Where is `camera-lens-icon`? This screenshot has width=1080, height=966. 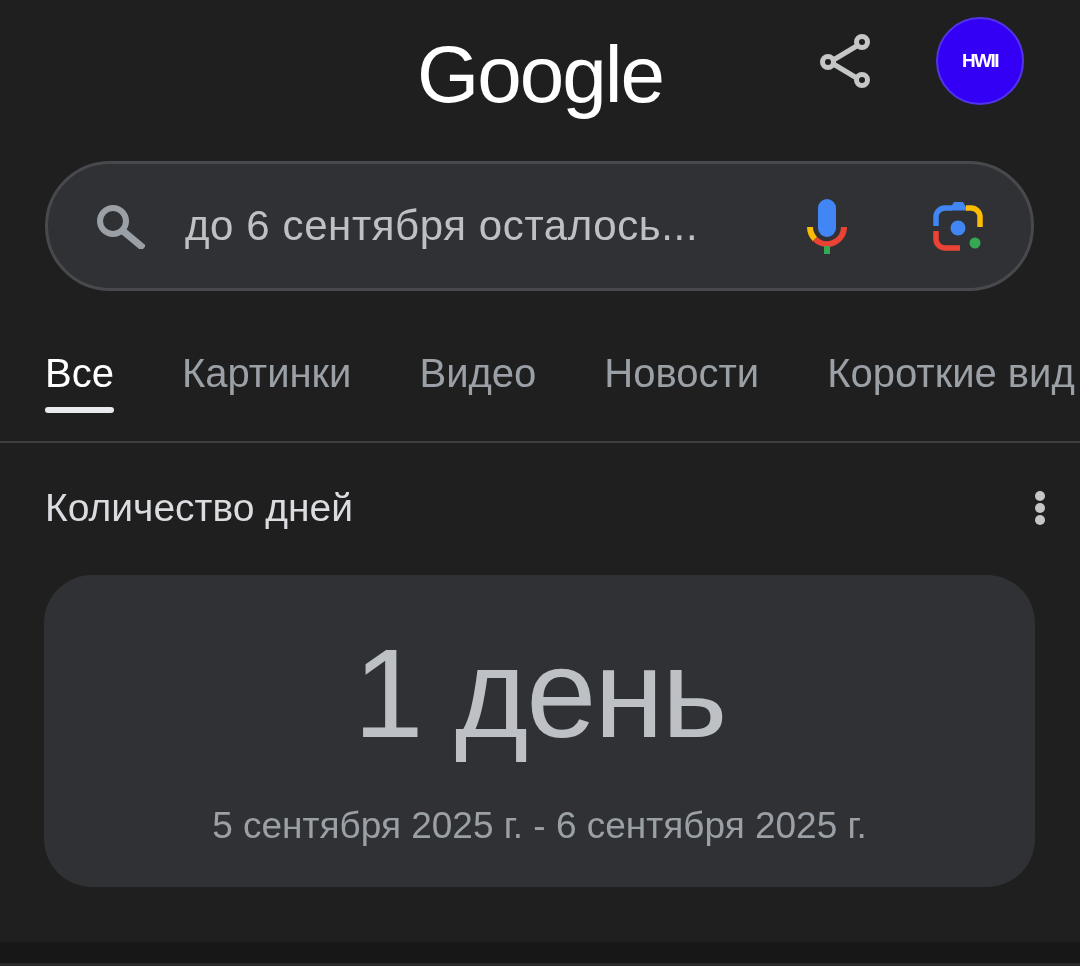 camera-lens-icon is located at coordinates (958, 226).